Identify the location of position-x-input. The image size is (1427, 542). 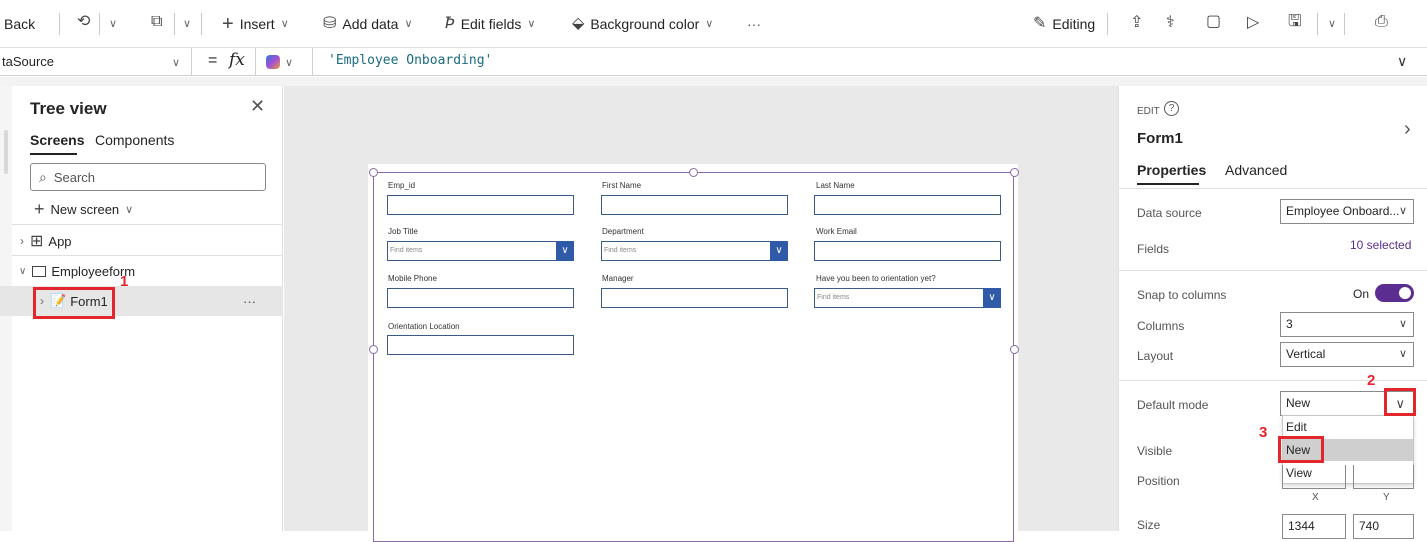
(1314, 477).